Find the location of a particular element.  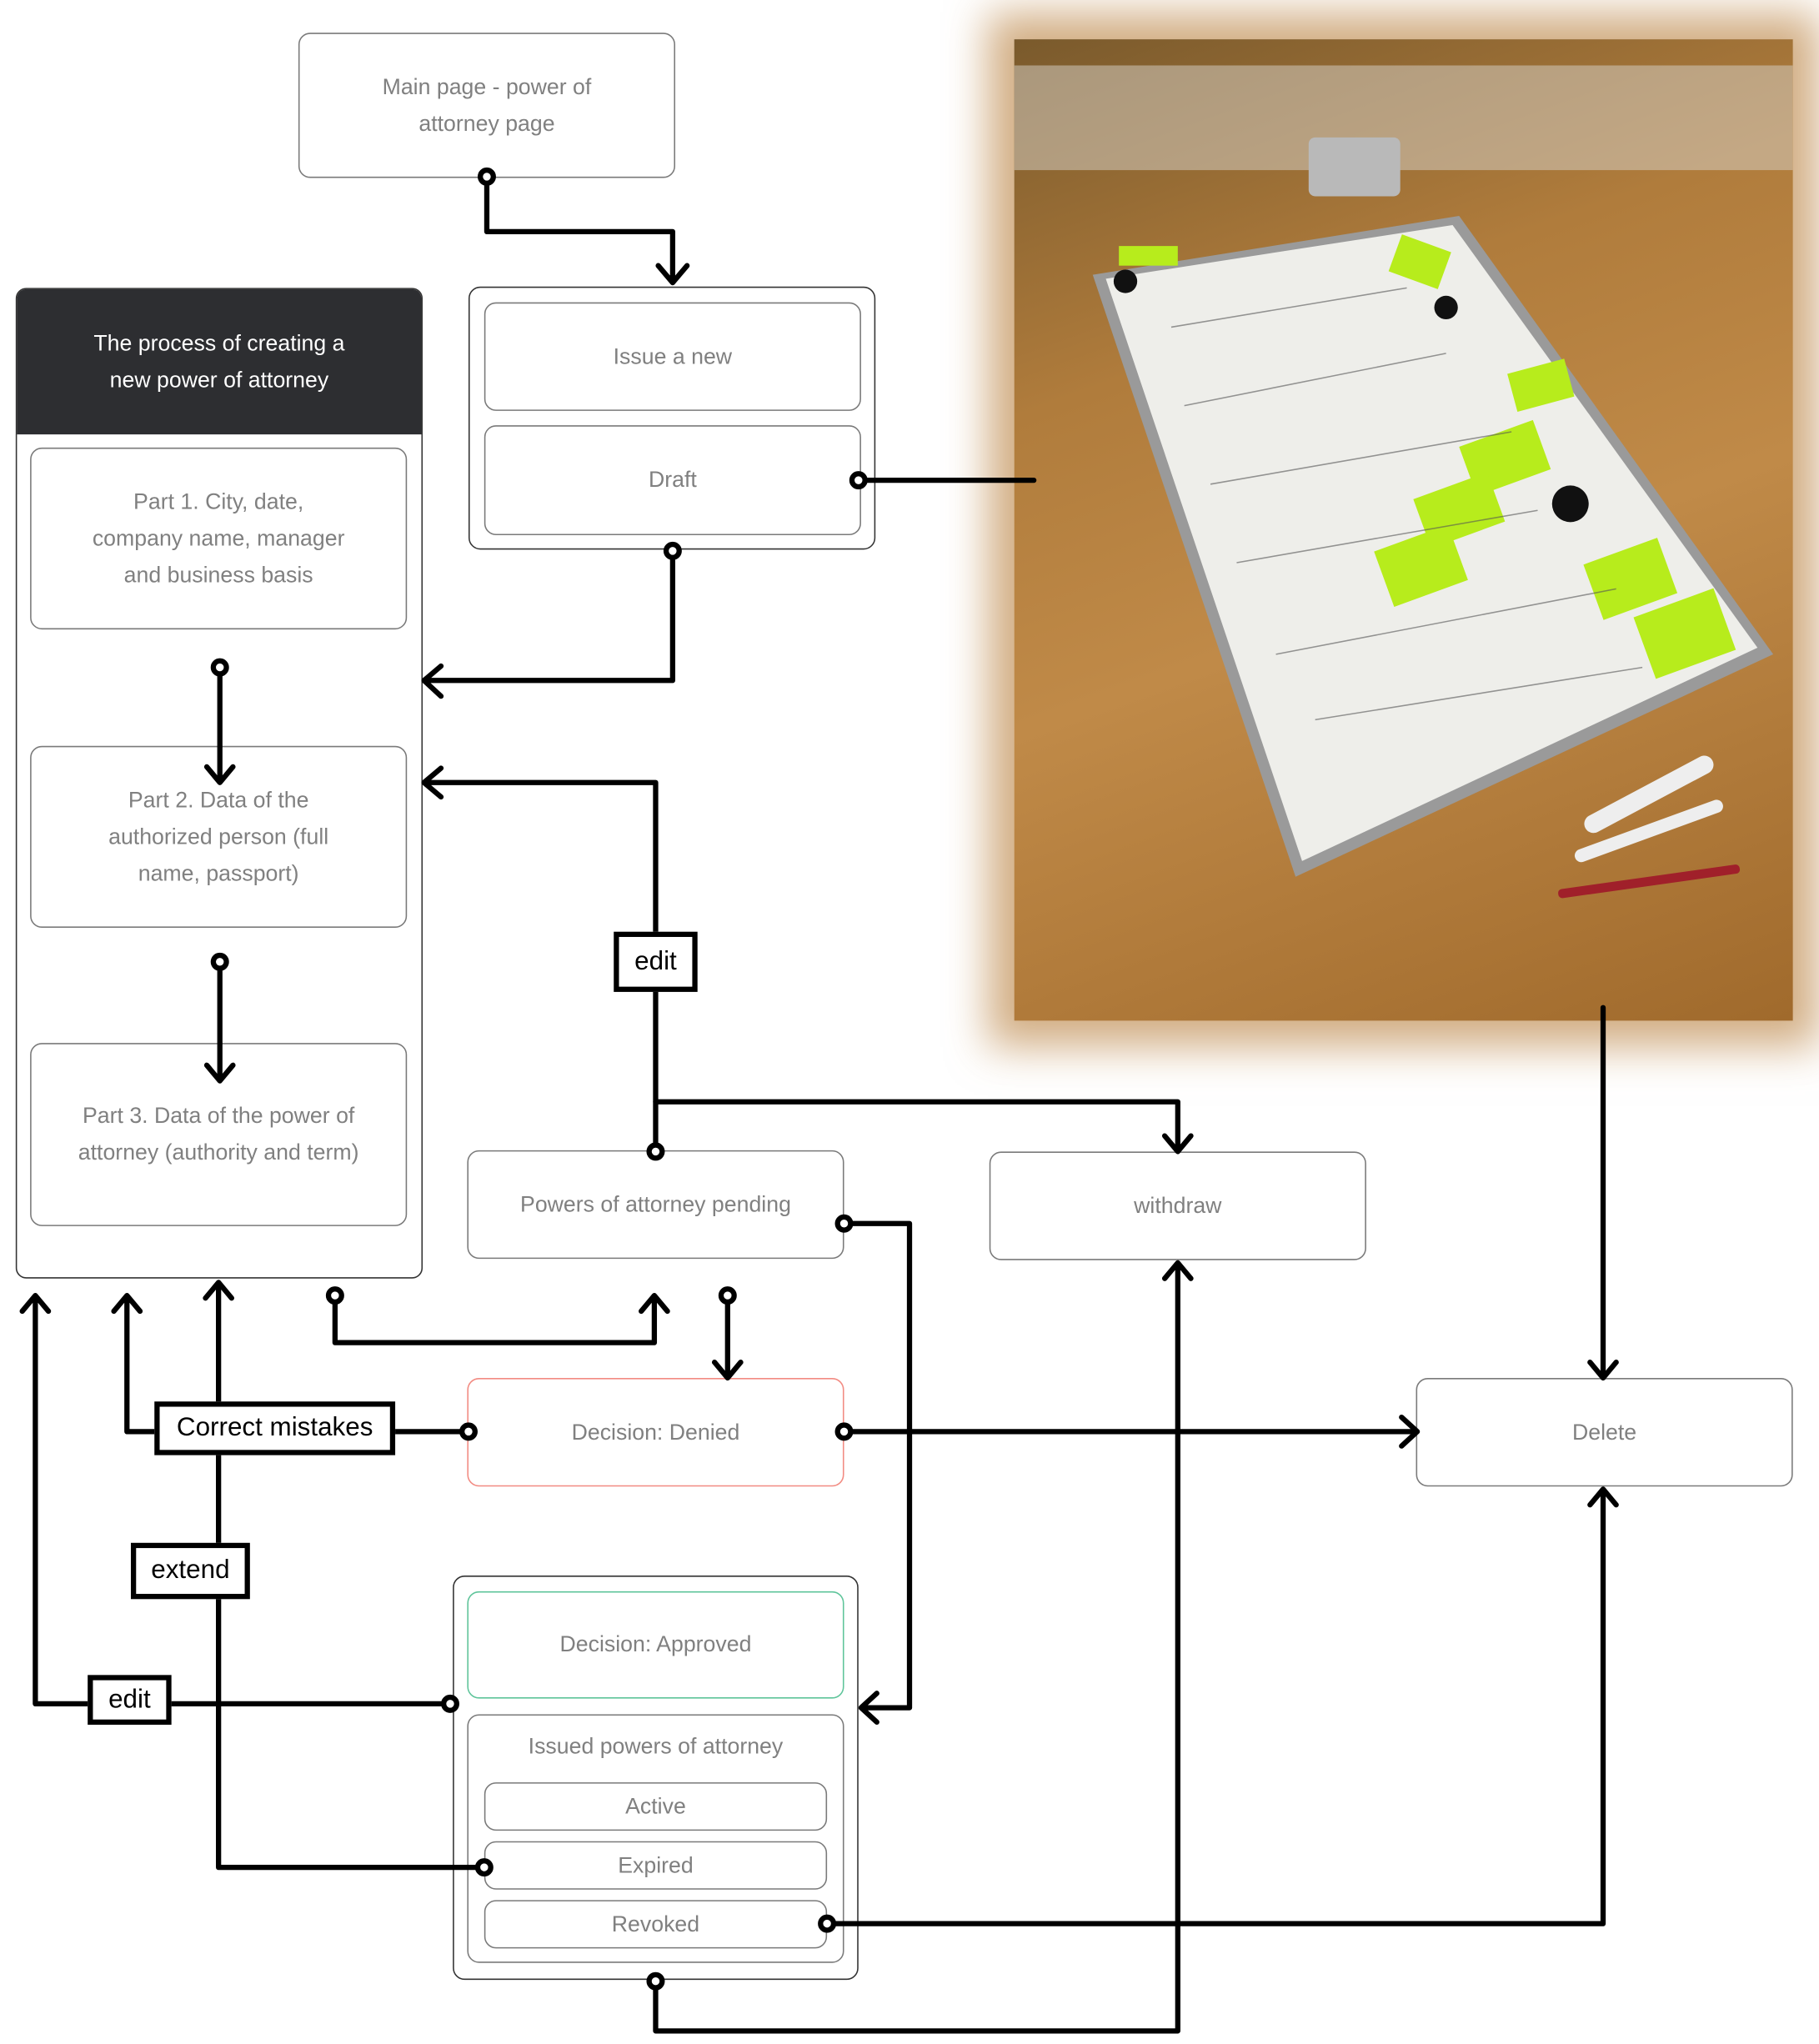

approved-node: Decision: Approved is located at coordinates (655, 1645).